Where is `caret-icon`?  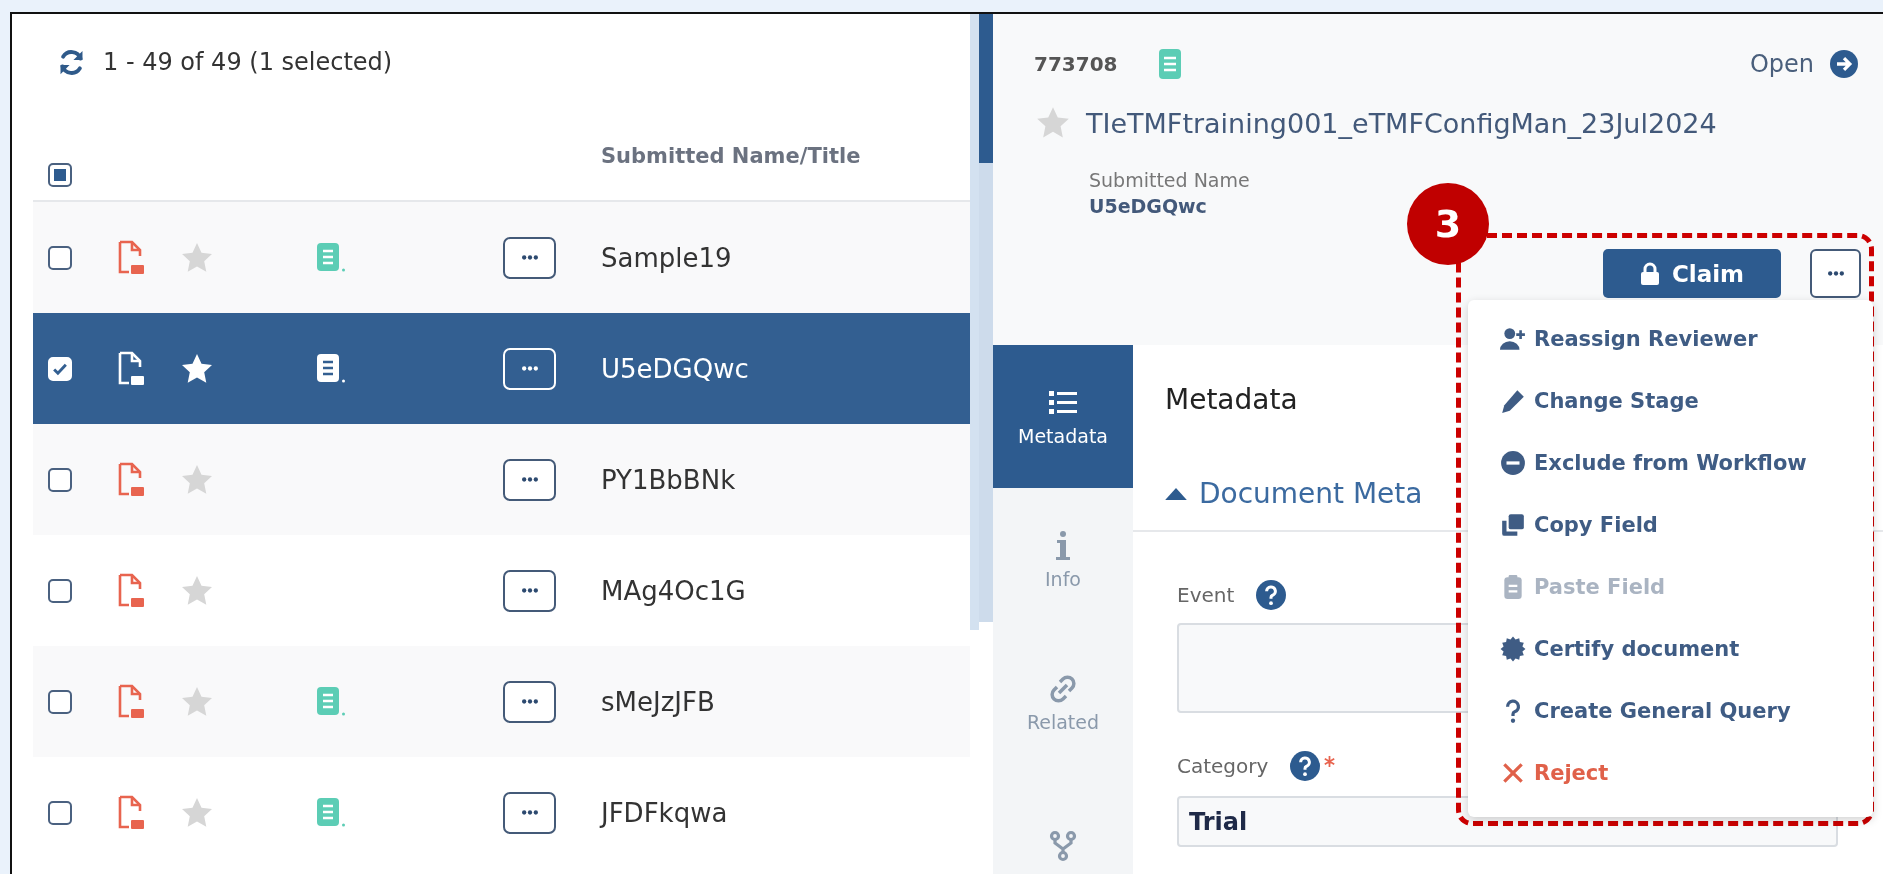 caret-icon is located at coordinates (1176, 493).